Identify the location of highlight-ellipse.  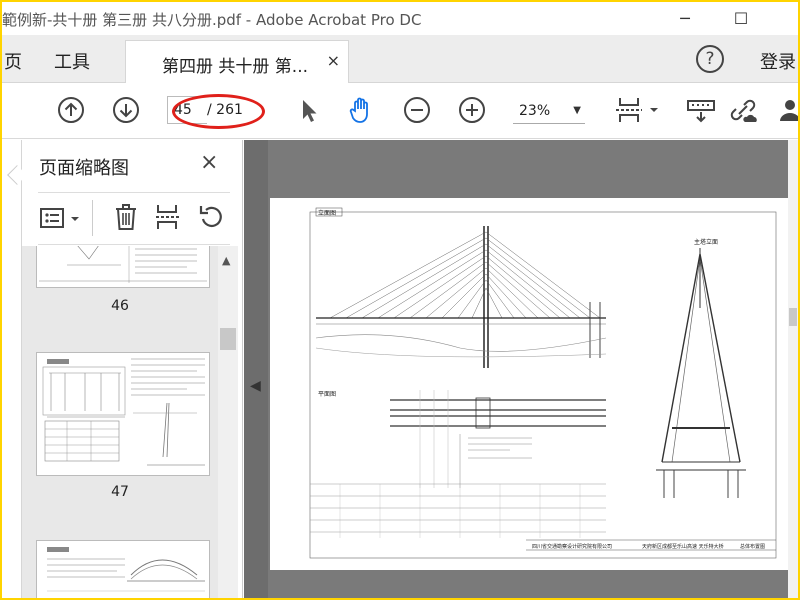
(218, 111).